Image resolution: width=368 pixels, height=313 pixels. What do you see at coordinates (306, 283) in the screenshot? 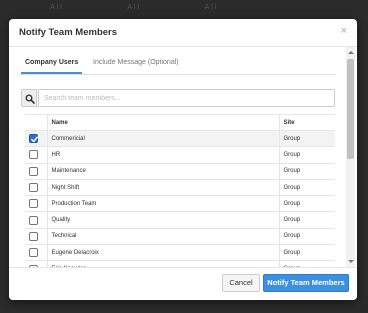
I see `notify-team-members-button: Notify Team Members` at bounding box center [306, 283].